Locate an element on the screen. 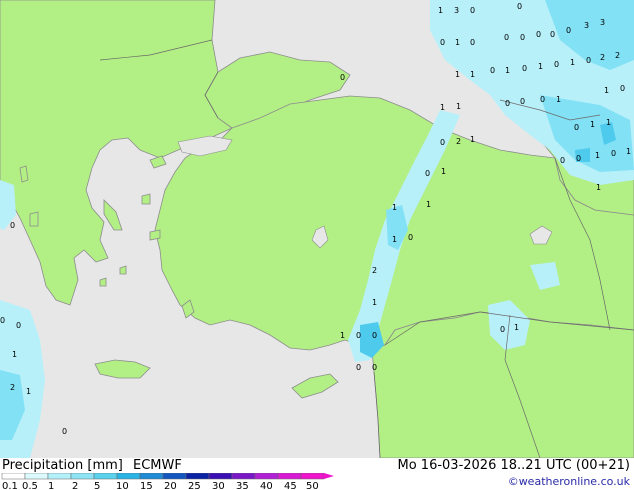 This screenshot has width=634, height=490. legend-tick: 5 is located at coordinates (97, 485).